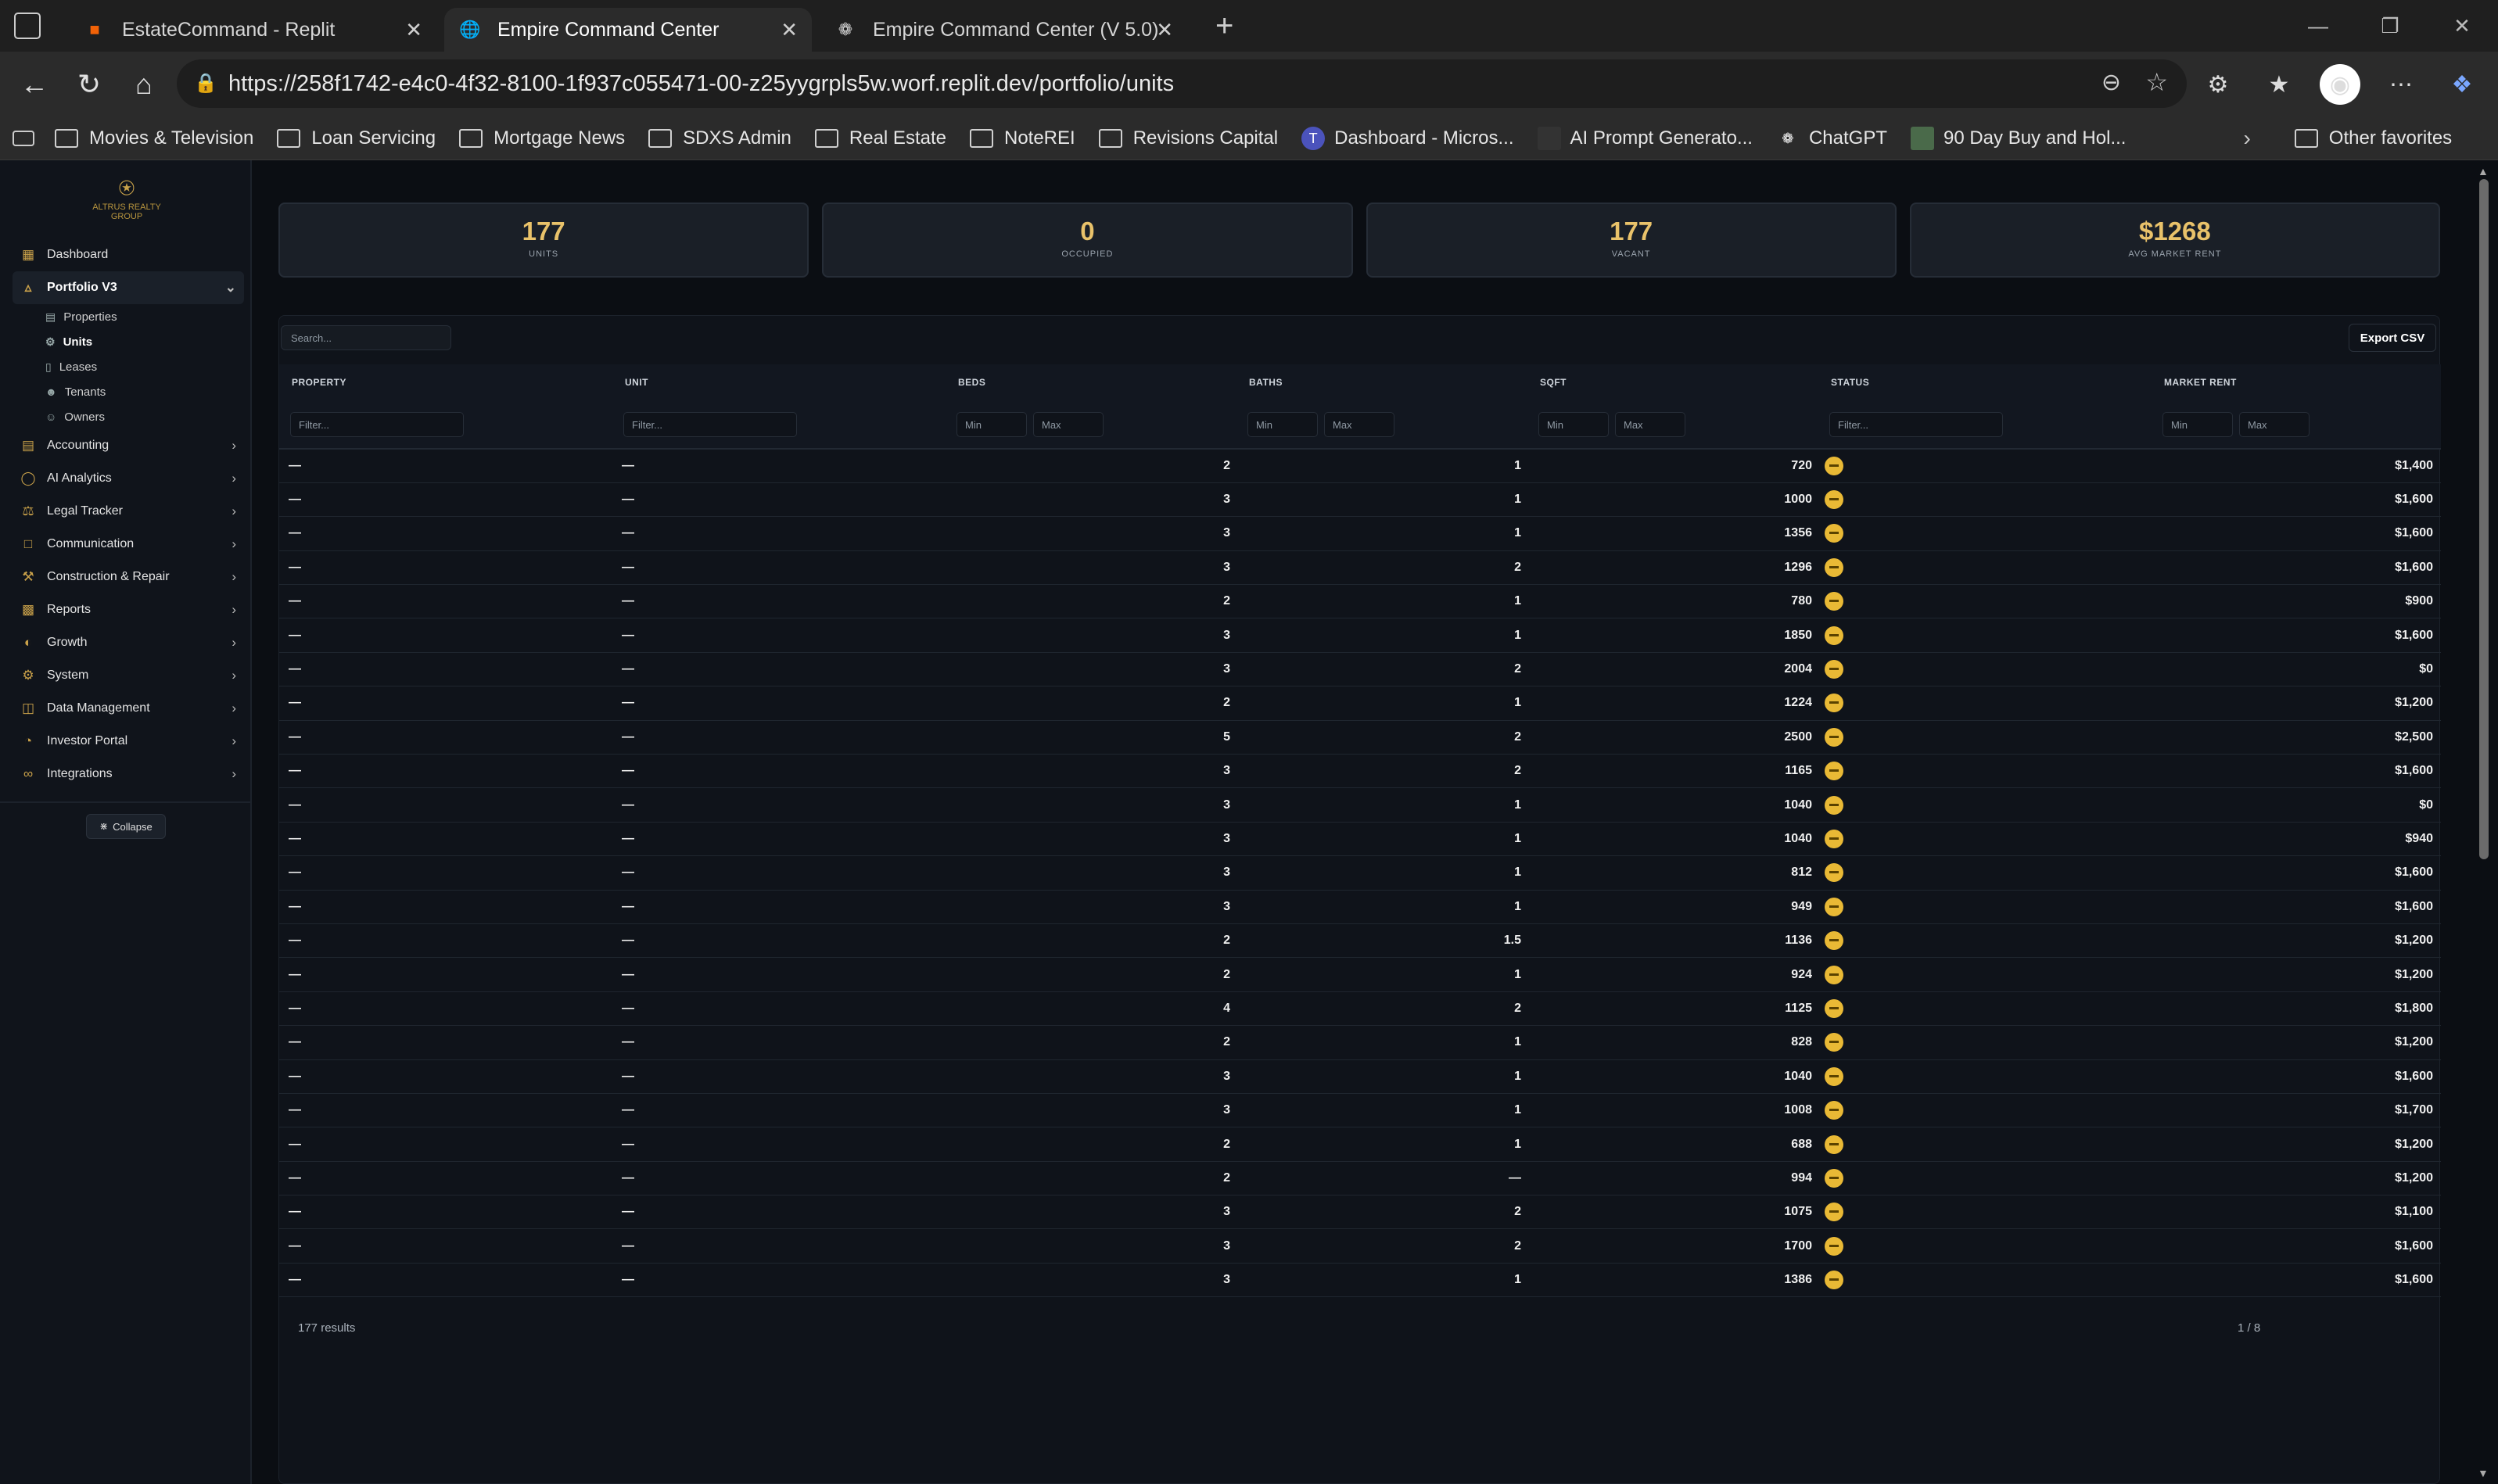 The height and width of the screenshot is (1484, 2498). I want to click on column-header-unit: UNIT, so click(779, 382).